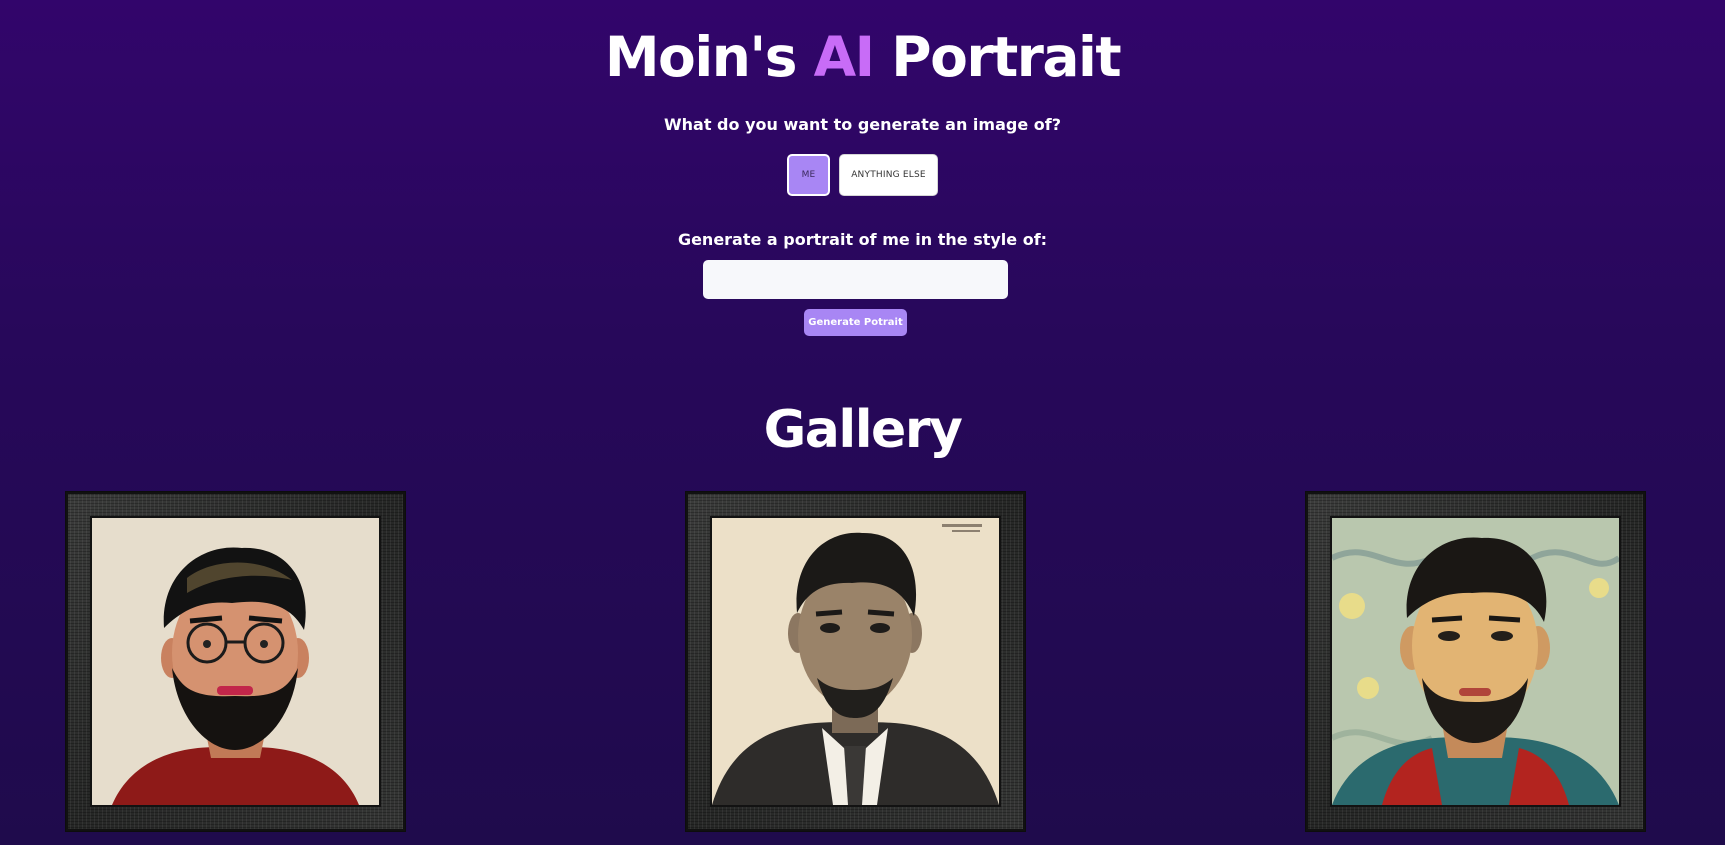  What do you see at coordinates (844, 57) in the screenshot?
I see `title-accent: AI` at bounding box center [844, 57].